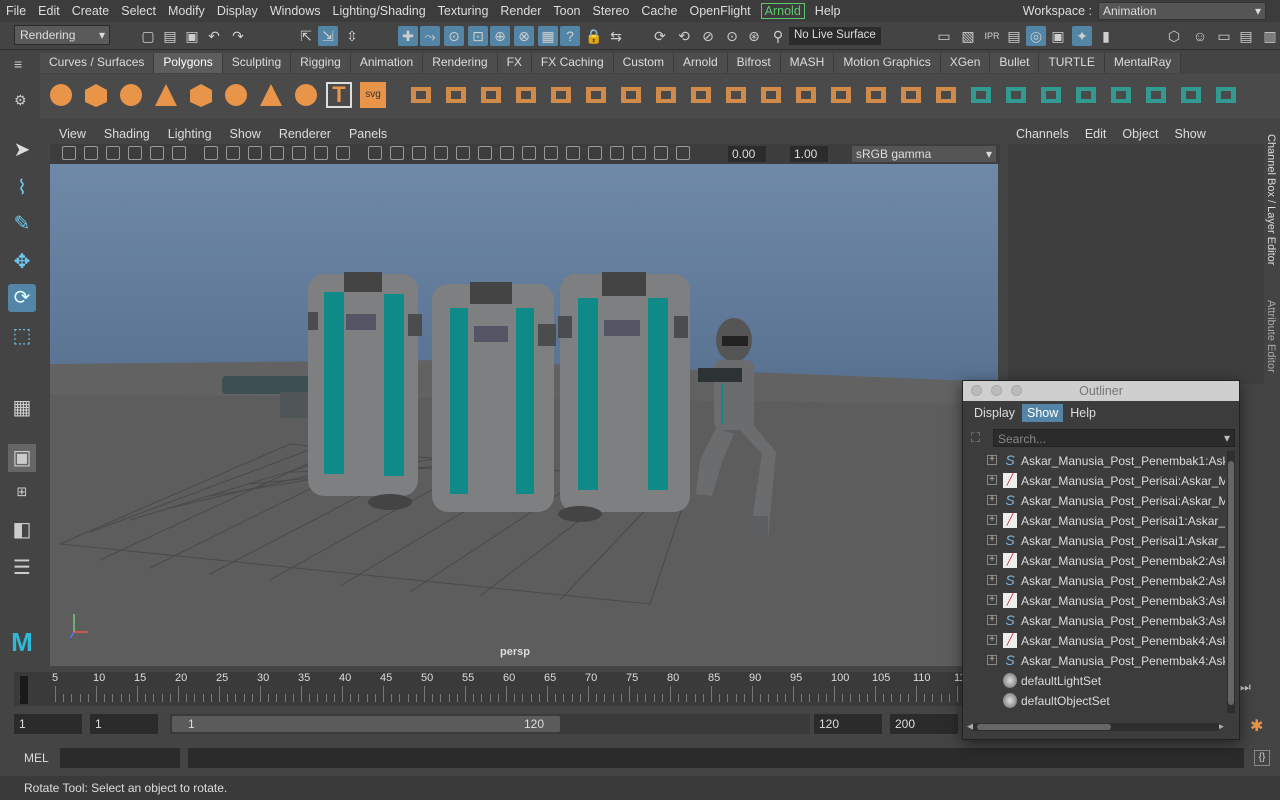 This screenshot has height=800, width=1280. Describe the element at coordinates (387, 63) in the screenshot. I see `tab-animation: Animation` at that location.